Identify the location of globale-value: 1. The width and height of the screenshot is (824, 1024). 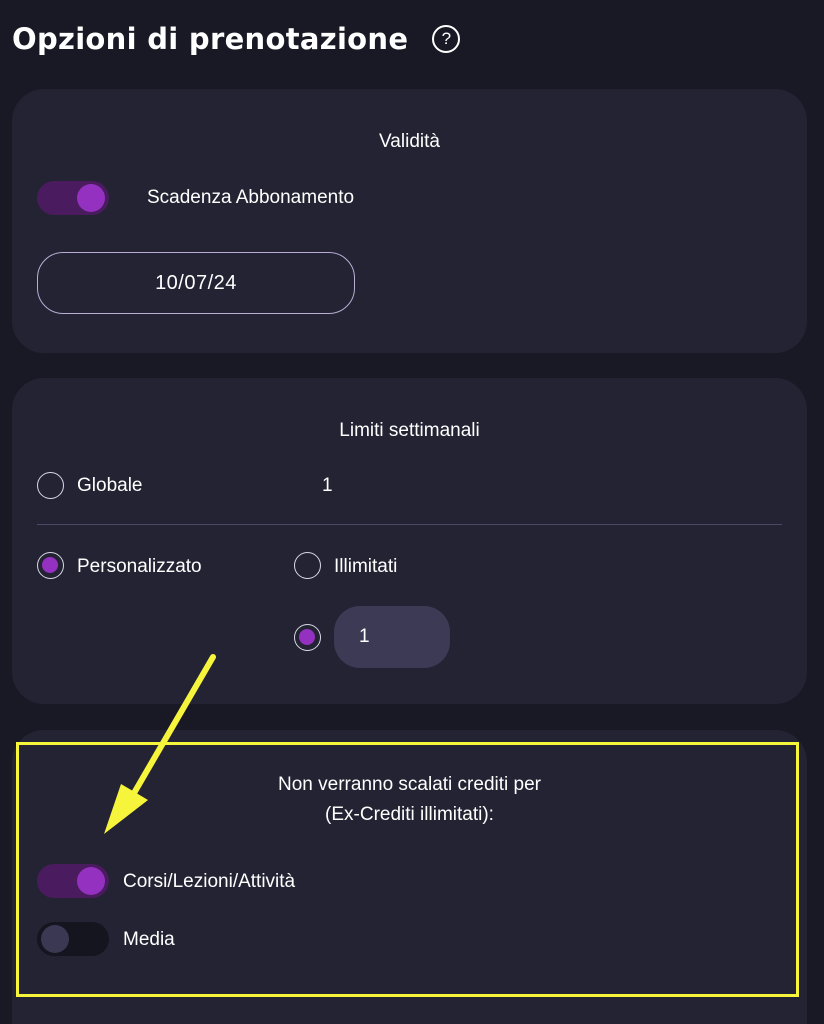
(327, 485).